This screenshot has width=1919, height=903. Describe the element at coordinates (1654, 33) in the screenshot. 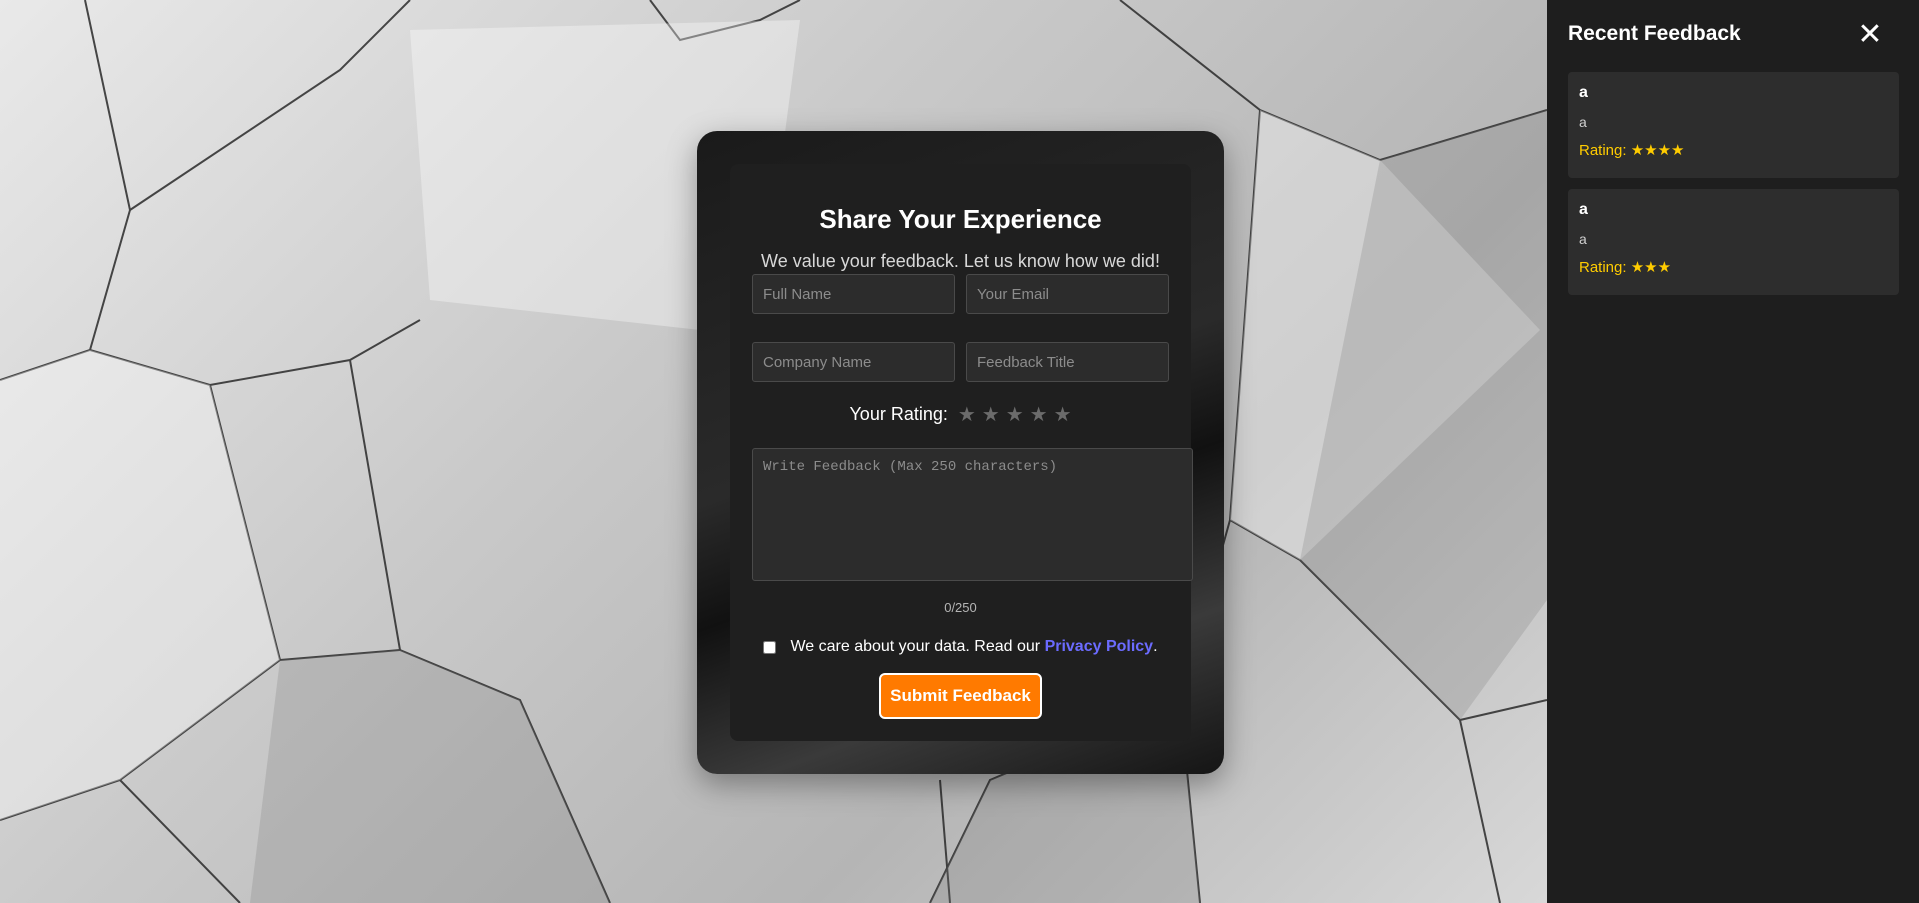

I see `sidebar-title: Recent Feedback` at that location.